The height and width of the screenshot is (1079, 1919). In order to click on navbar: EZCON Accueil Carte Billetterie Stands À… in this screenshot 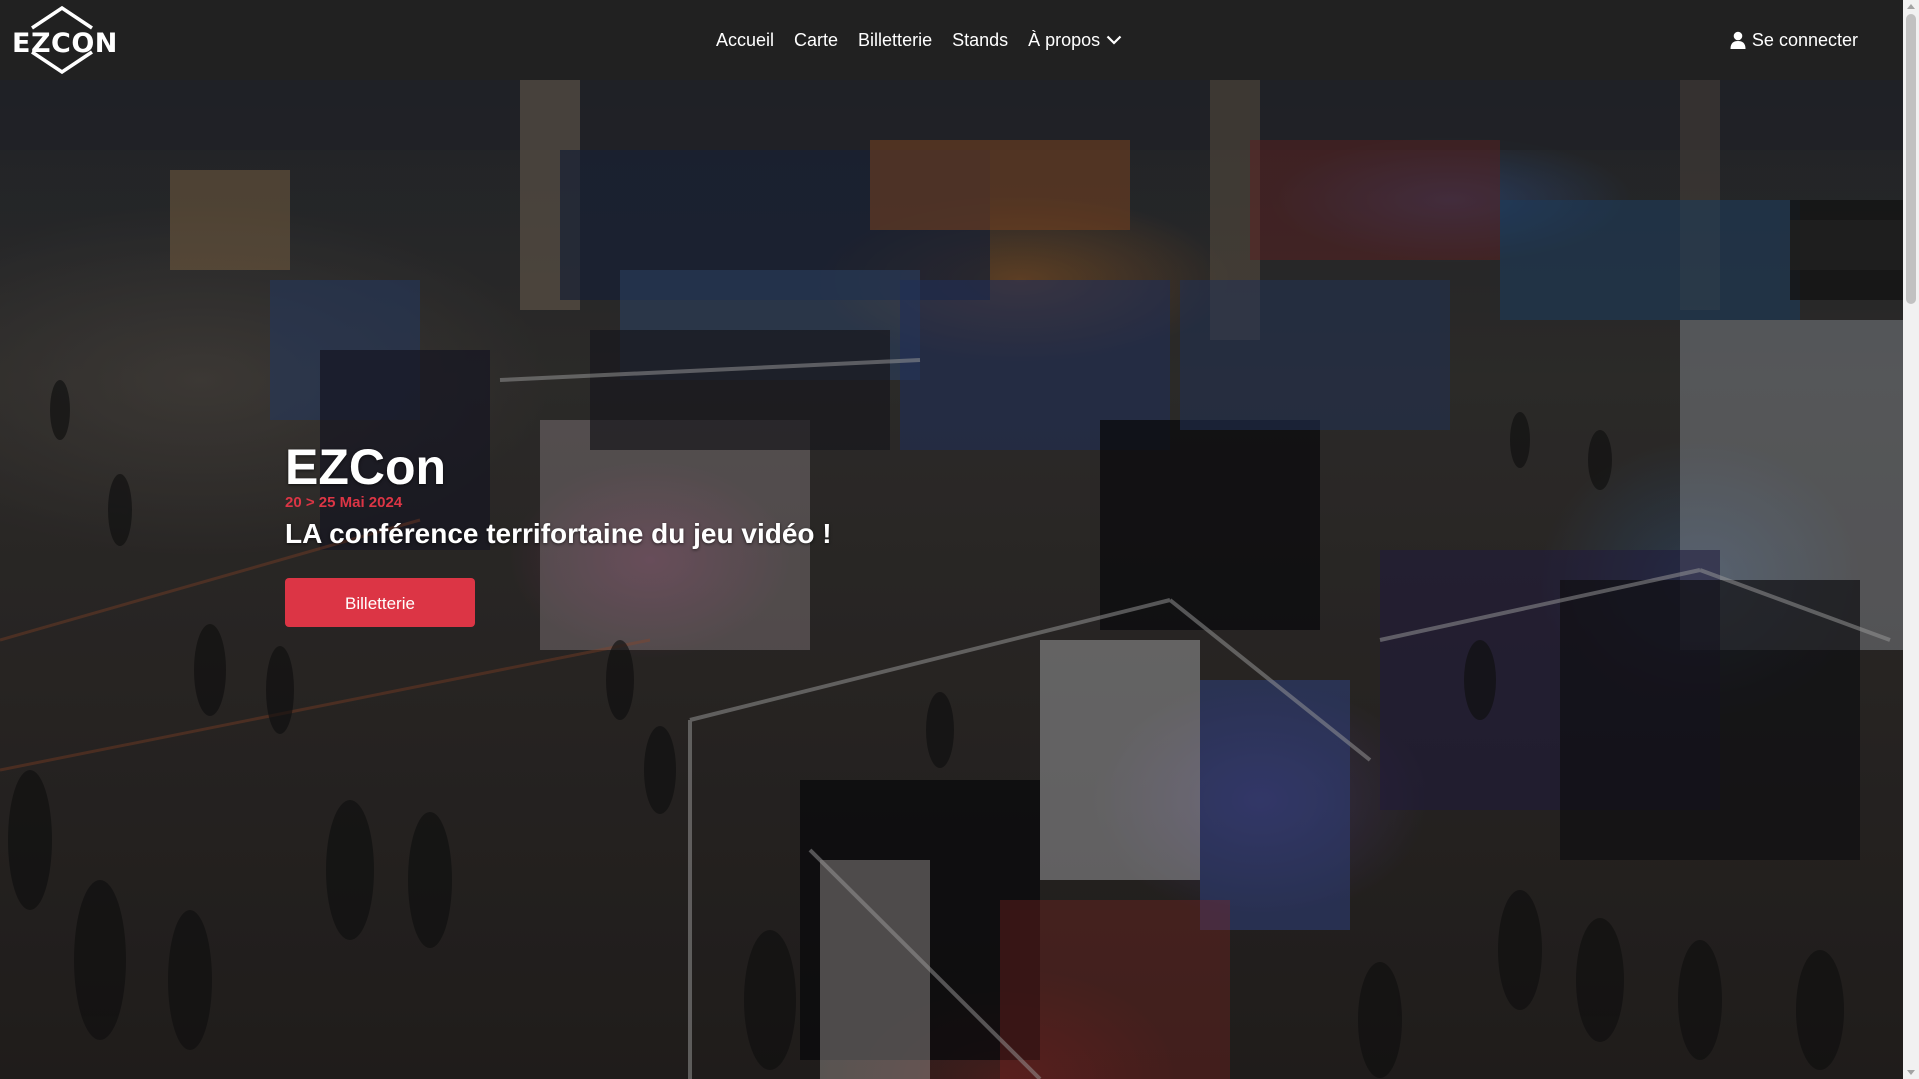, I will do `click(951, 40)`.